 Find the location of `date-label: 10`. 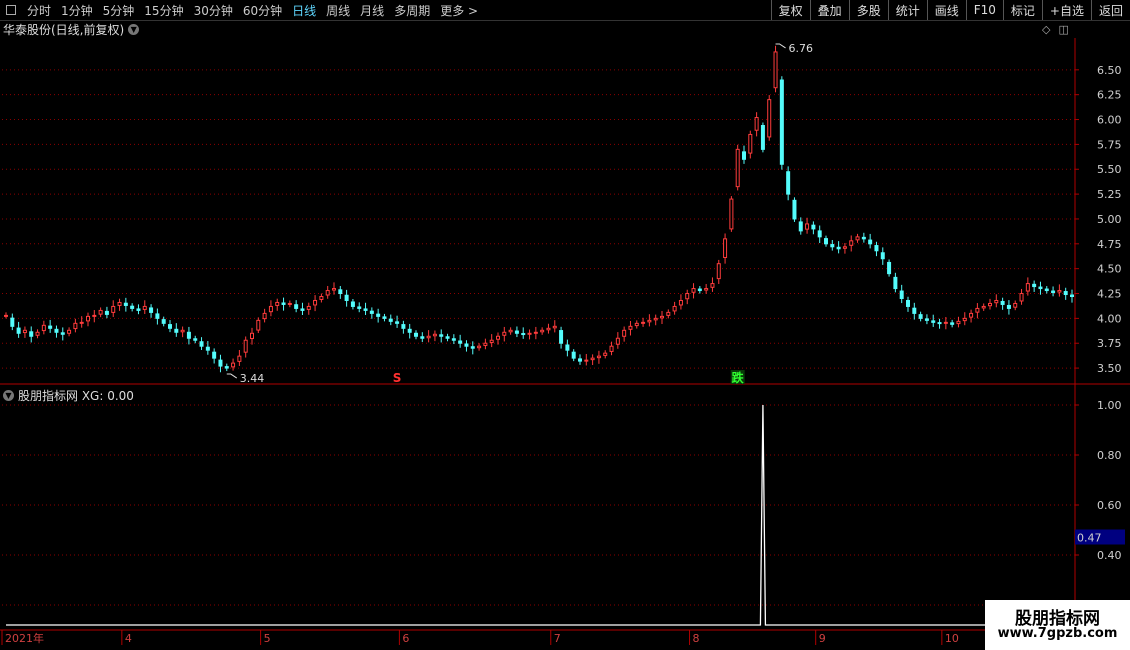

date-label: 10 is located at coordinates (952, 638).